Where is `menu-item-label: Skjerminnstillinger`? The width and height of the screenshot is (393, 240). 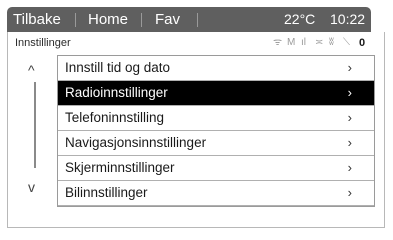
menu-item-label: Skjerminnstillinger is located at coordinates (120, 167).